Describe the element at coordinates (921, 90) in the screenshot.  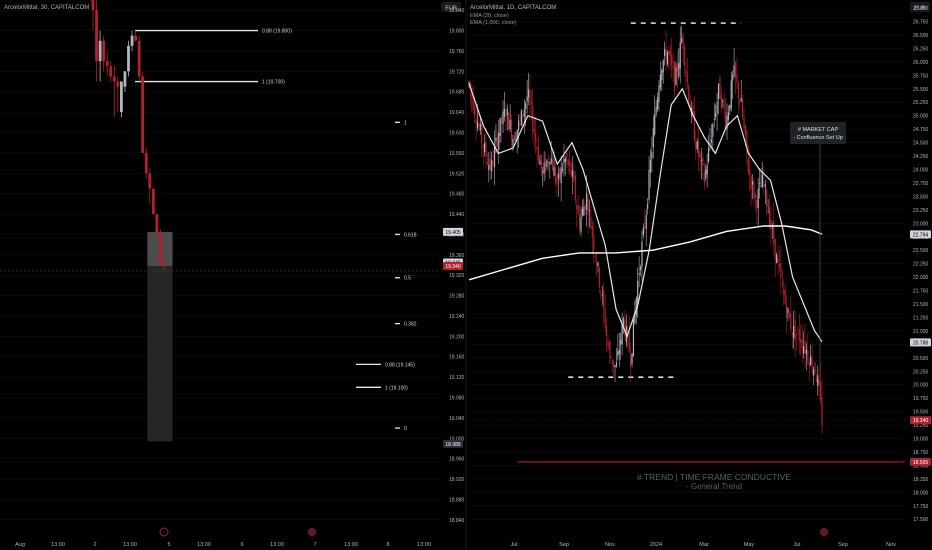
I see `right-price-tick: 25.500` at that location.